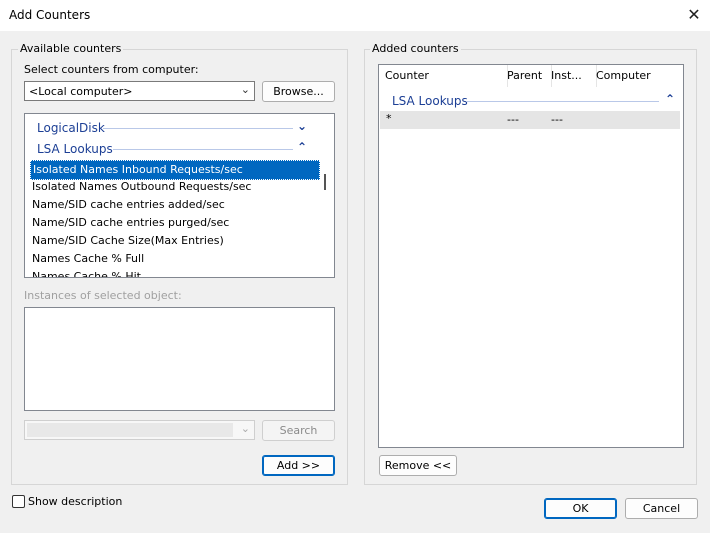  What do you see at coordinates (87, 259) in the screenshot?
I see `counter-item: Names Cache % Full` at bounding box center [87, 259].